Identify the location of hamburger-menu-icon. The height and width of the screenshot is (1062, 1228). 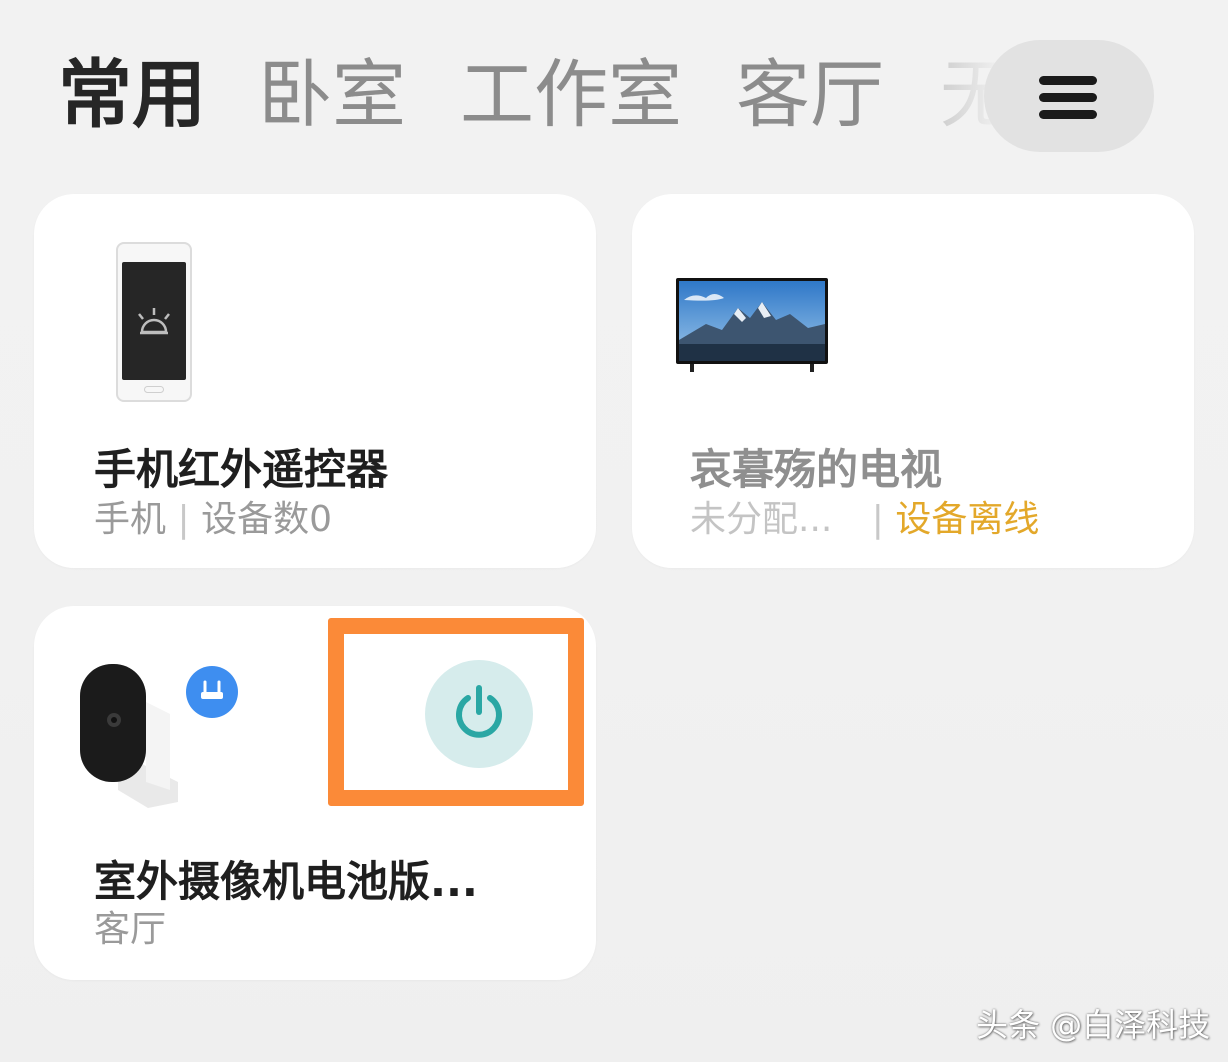
(1068, 97).